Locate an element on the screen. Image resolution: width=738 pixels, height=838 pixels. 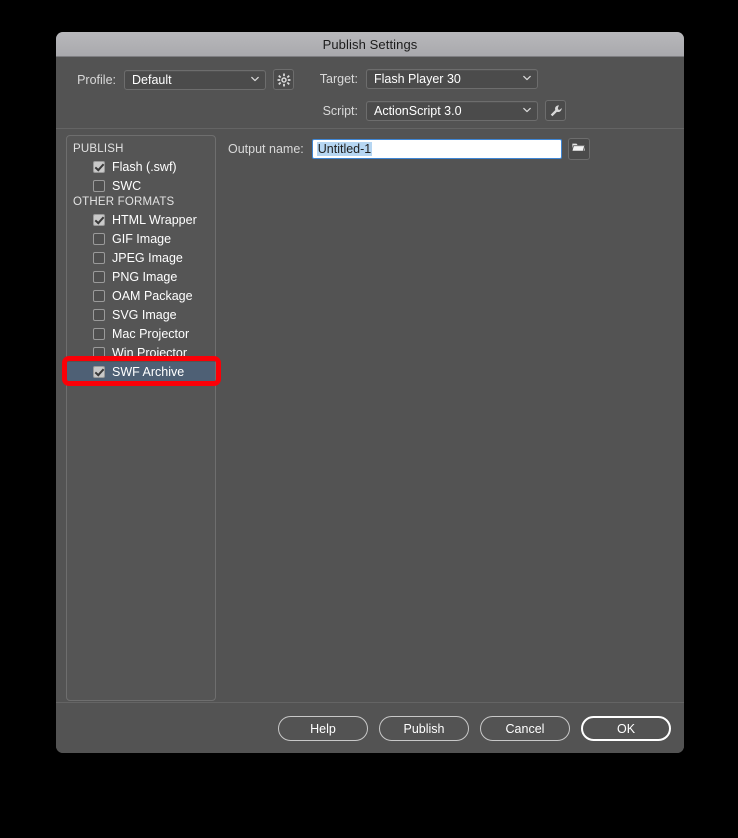
dialog-title: Publish Settings is located at coordinates (370, 44).